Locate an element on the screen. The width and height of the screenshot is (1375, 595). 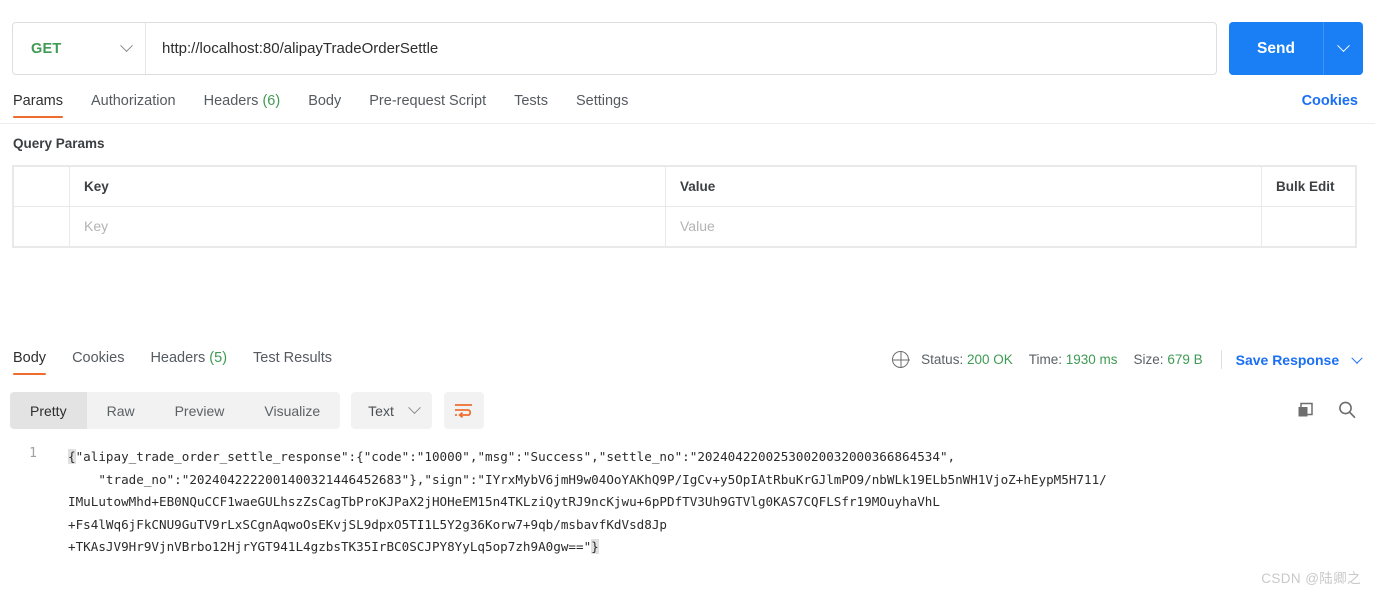
tab-pre-request-script: Pre-request Script is located at coordinates (427, 105).